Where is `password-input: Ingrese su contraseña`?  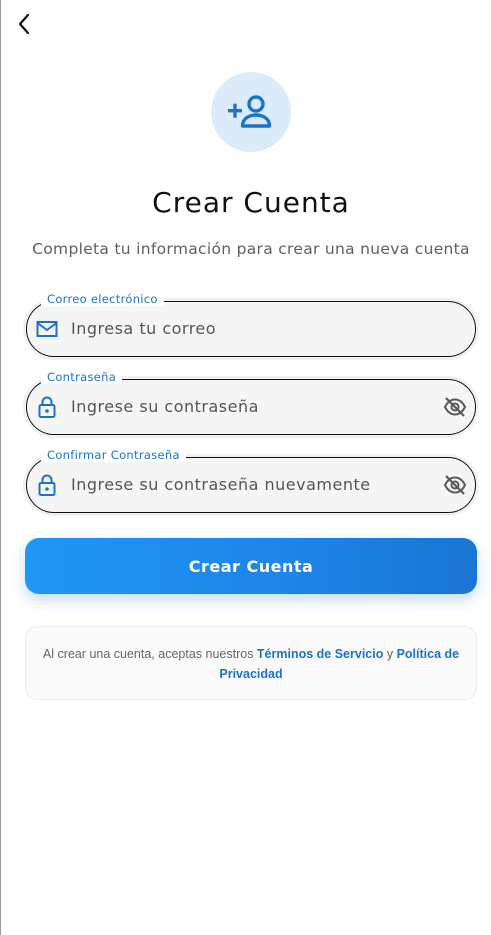
password-input: Ingrese su contraseña is located at coordinates (165, 407).